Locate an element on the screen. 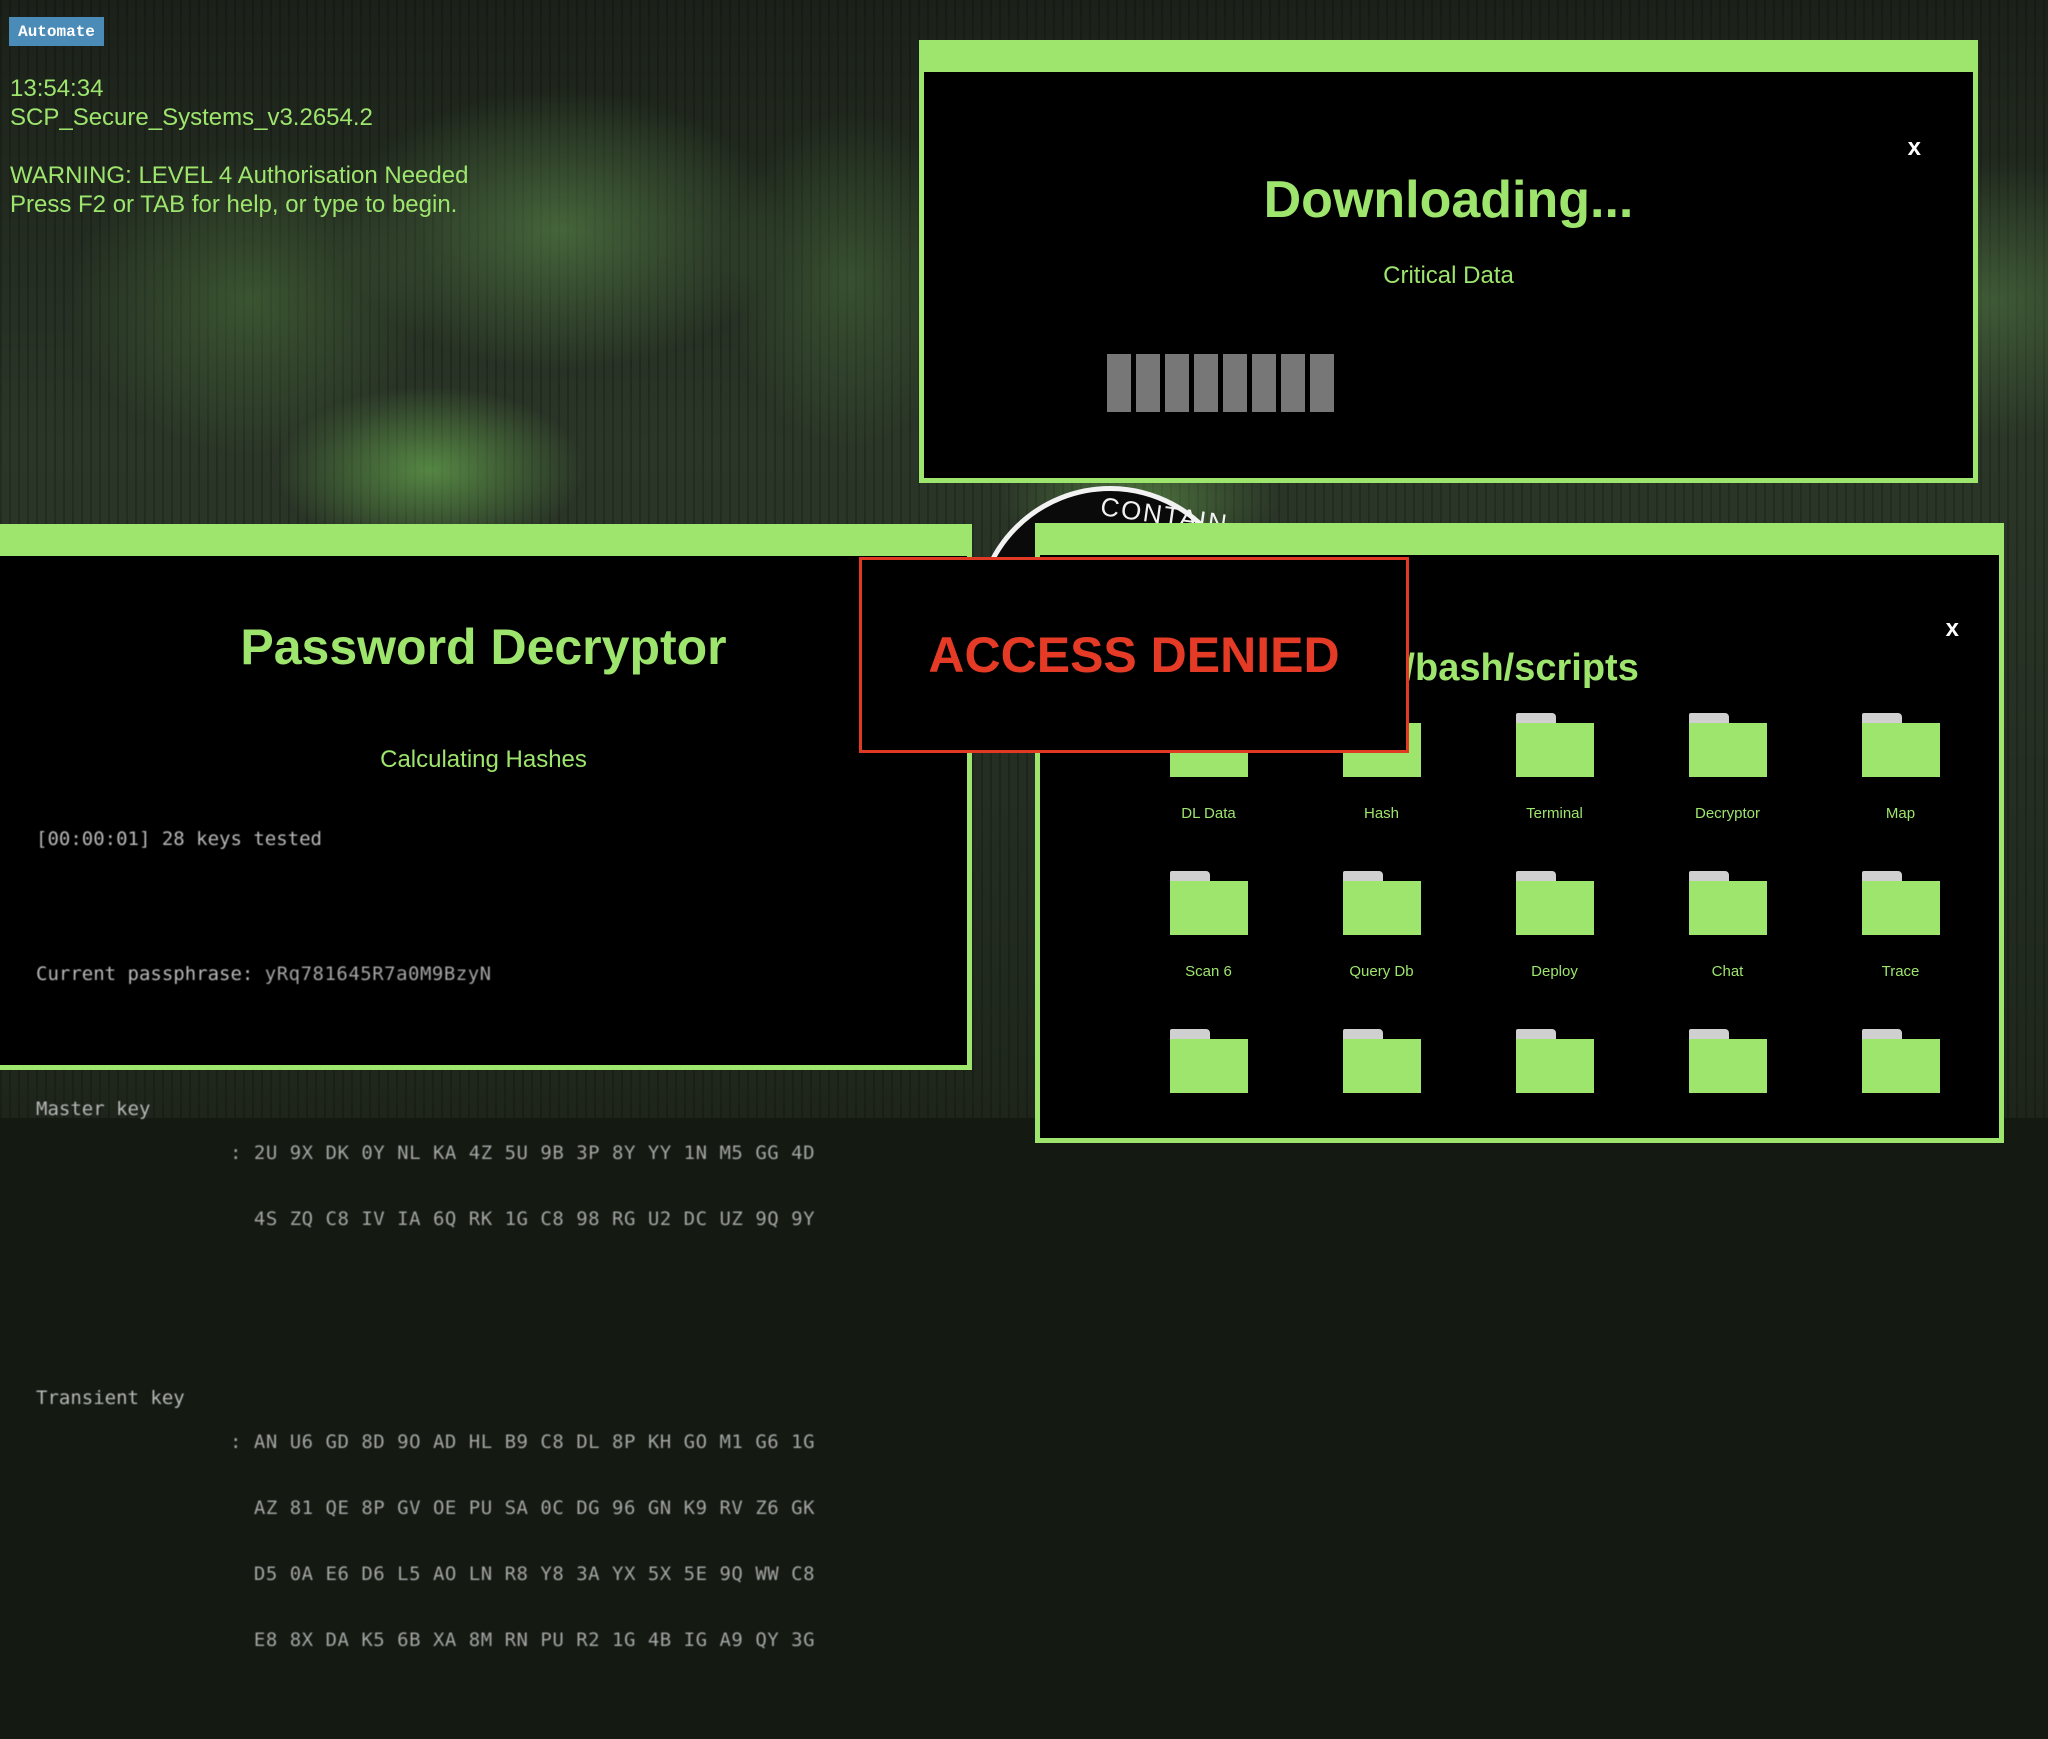 This screenshot has width=2048, height=1739. folder-label: Terminal is located at coordinates (1554, 813).